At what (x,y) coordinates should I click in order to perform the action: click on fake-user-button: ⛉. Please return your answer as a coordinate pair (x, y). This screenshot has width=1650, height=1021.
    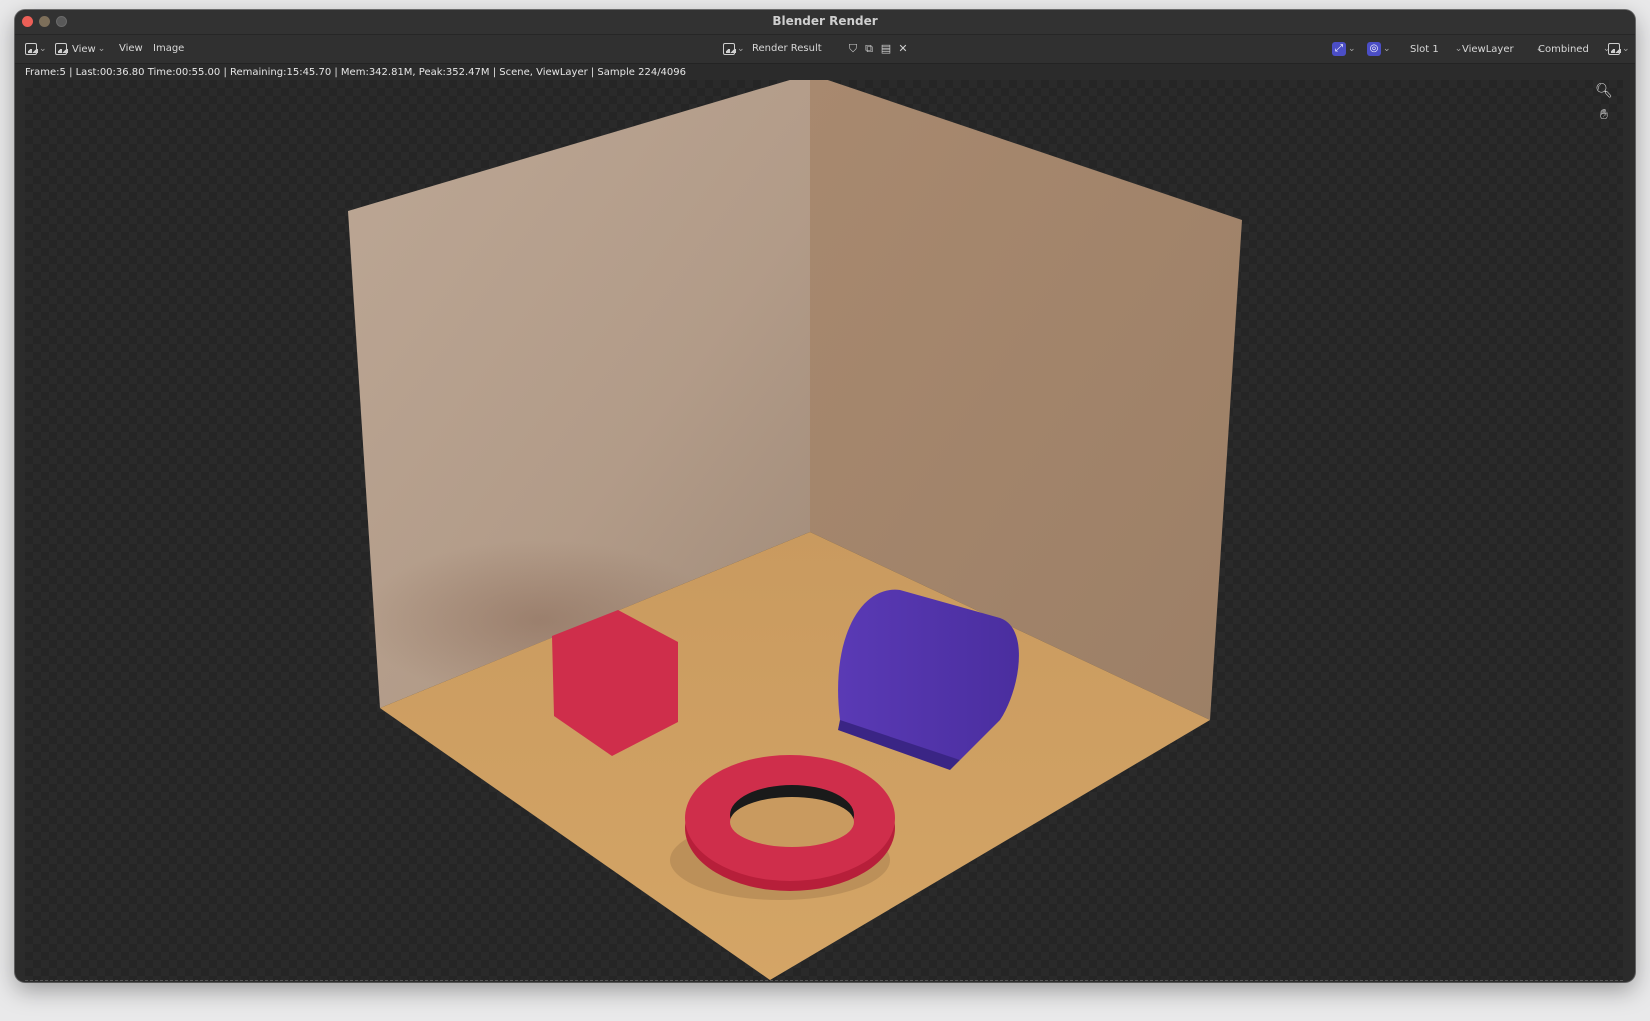
    Looking at the image, I should click on (853, 49).